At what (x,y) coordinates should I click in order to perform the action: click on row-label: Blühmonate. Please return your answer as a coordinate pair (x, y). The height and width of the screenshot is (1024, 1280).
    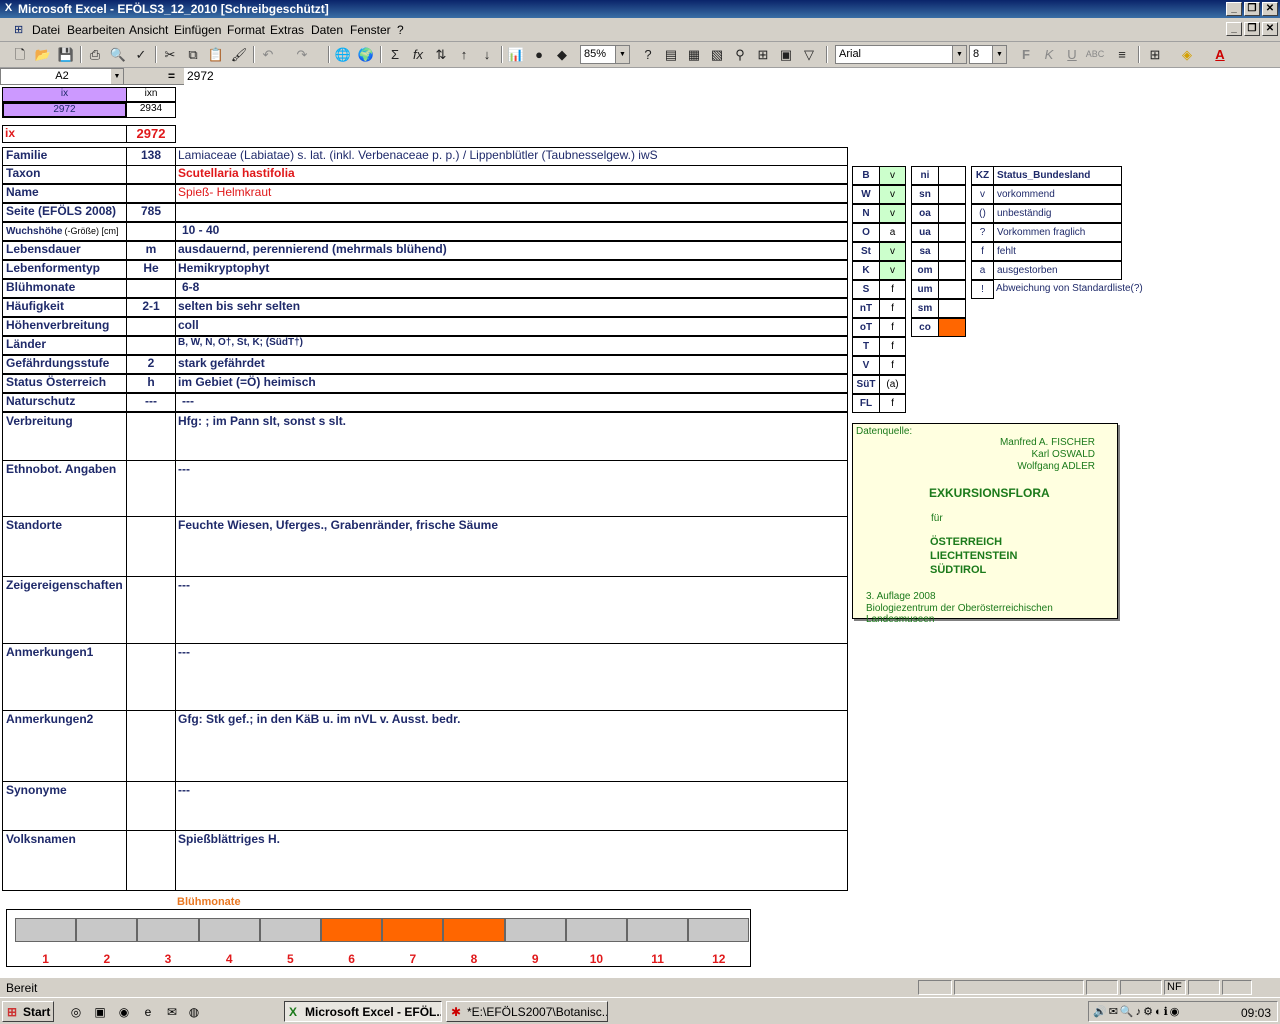
    Looking at the image, I should click on (64, 288).